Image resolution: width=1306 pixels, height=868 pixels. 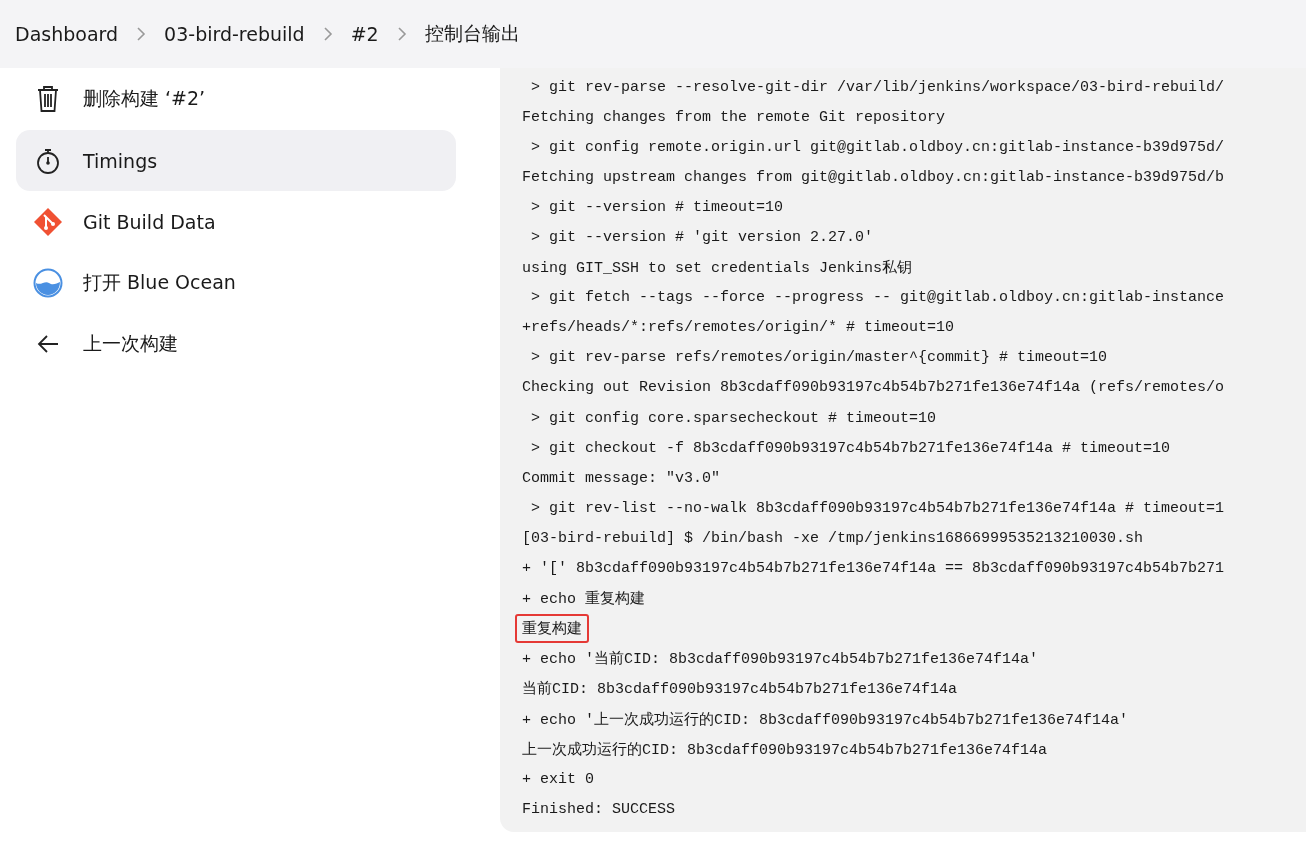 I want to click on sidebar-item: 删除构建 ‘#2’, so click(x=236, y=99).